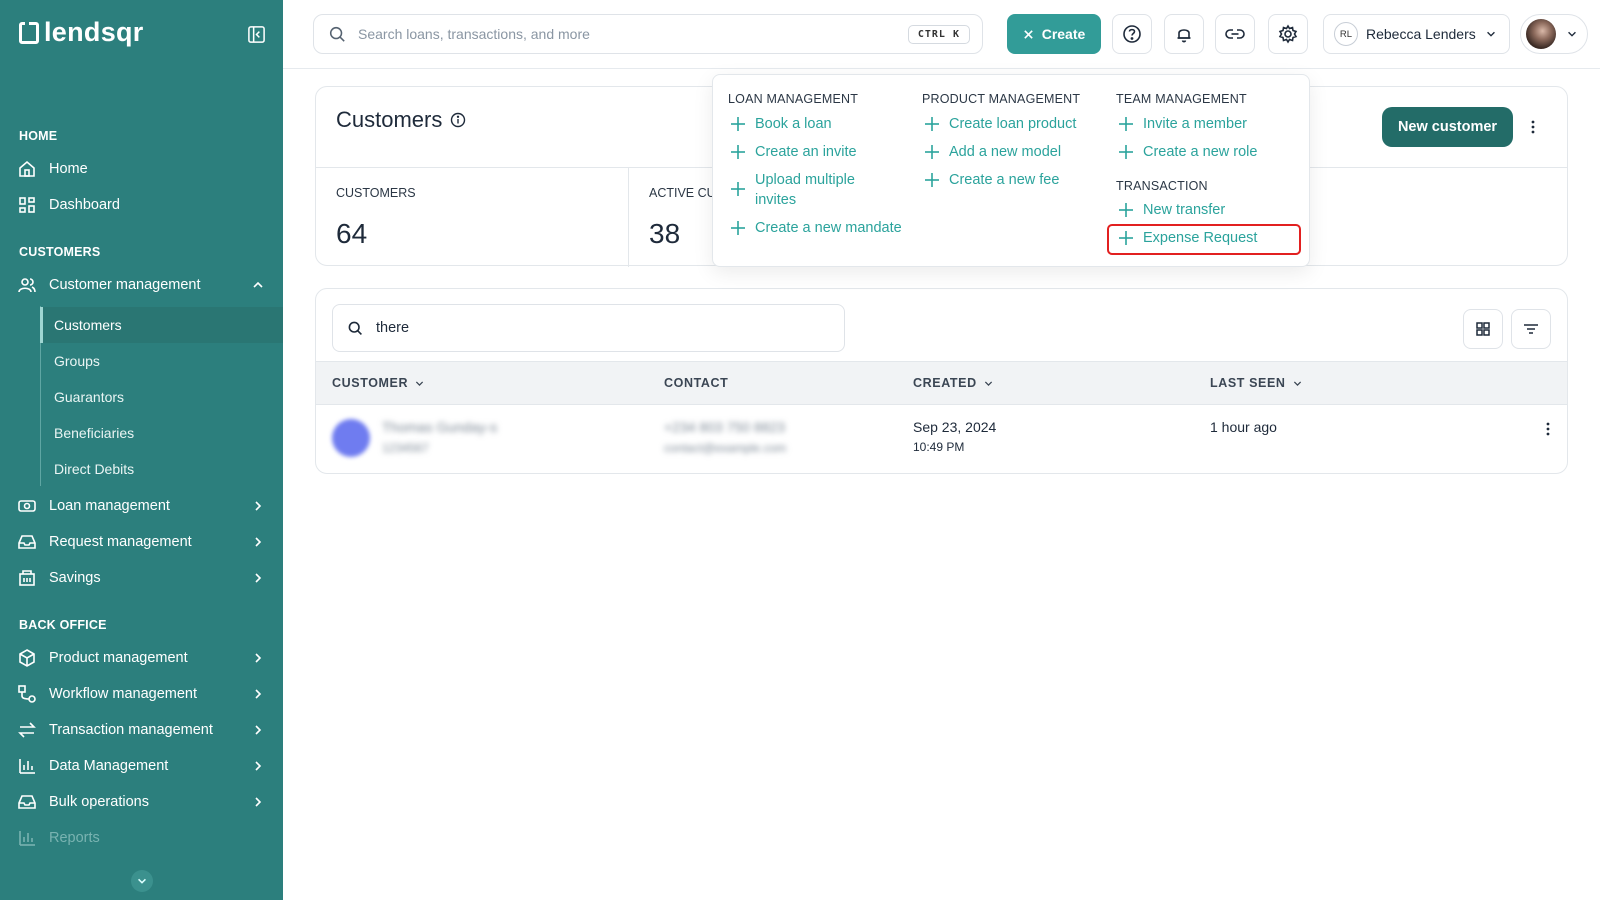  I want to click on sidebar-item-label: Reports, so click(74, 838).